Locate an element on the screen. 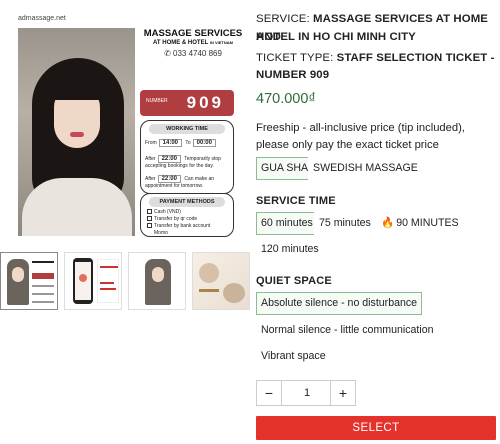  staff-number-badge: NUMBER 909 is located at coordinates (187, 103).